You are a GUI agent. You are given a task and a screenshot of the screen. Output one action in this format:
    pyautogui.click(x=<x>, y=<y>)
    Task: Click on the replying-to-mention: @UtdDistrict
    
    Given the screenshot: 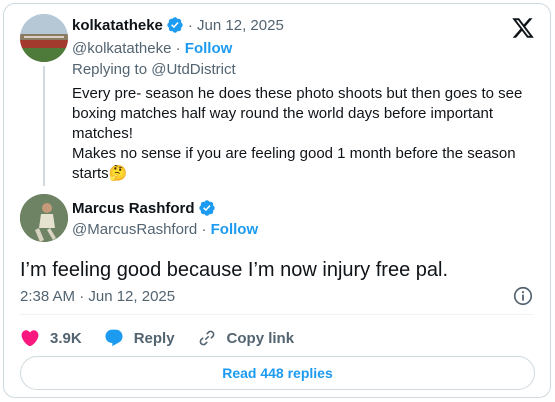 What is the action you would take?
    pyautogui.click(x=193, y=69)
    